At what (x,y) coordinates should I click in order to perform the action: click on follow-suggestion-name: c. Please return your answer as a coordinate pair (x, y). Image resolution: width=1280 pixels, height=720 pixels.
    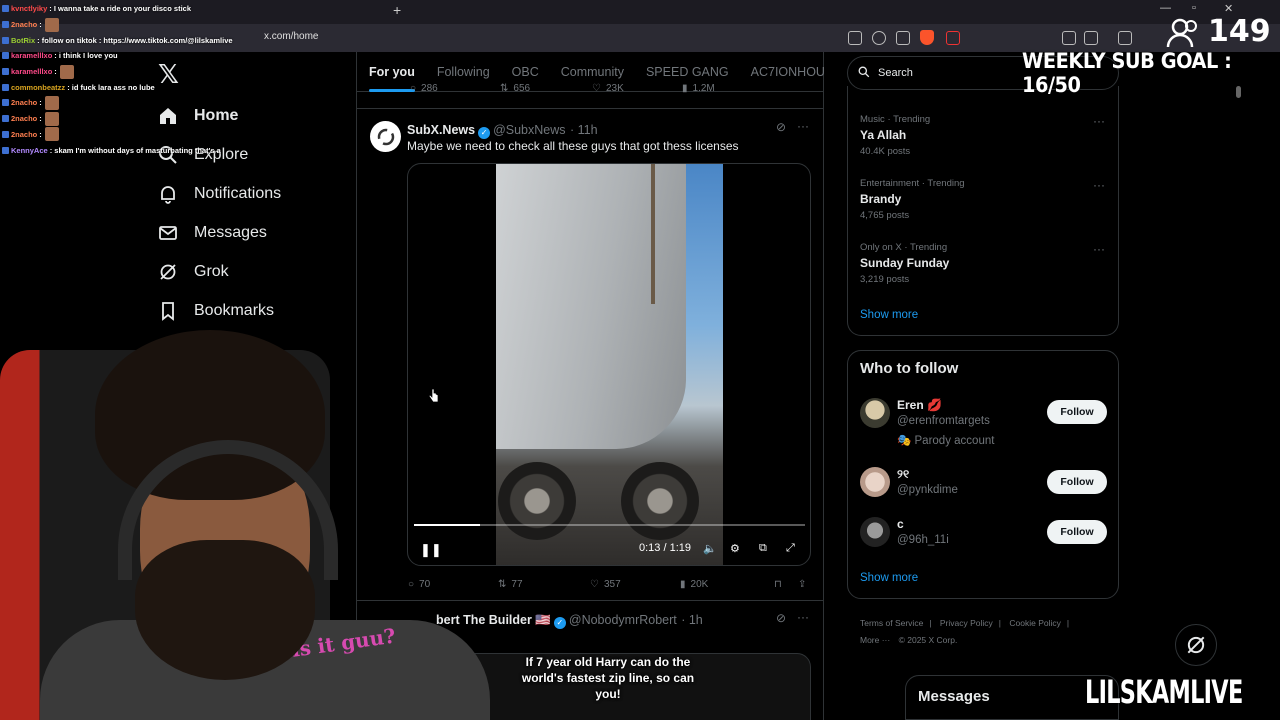
    Looking at the image, I should click on (900, 524).